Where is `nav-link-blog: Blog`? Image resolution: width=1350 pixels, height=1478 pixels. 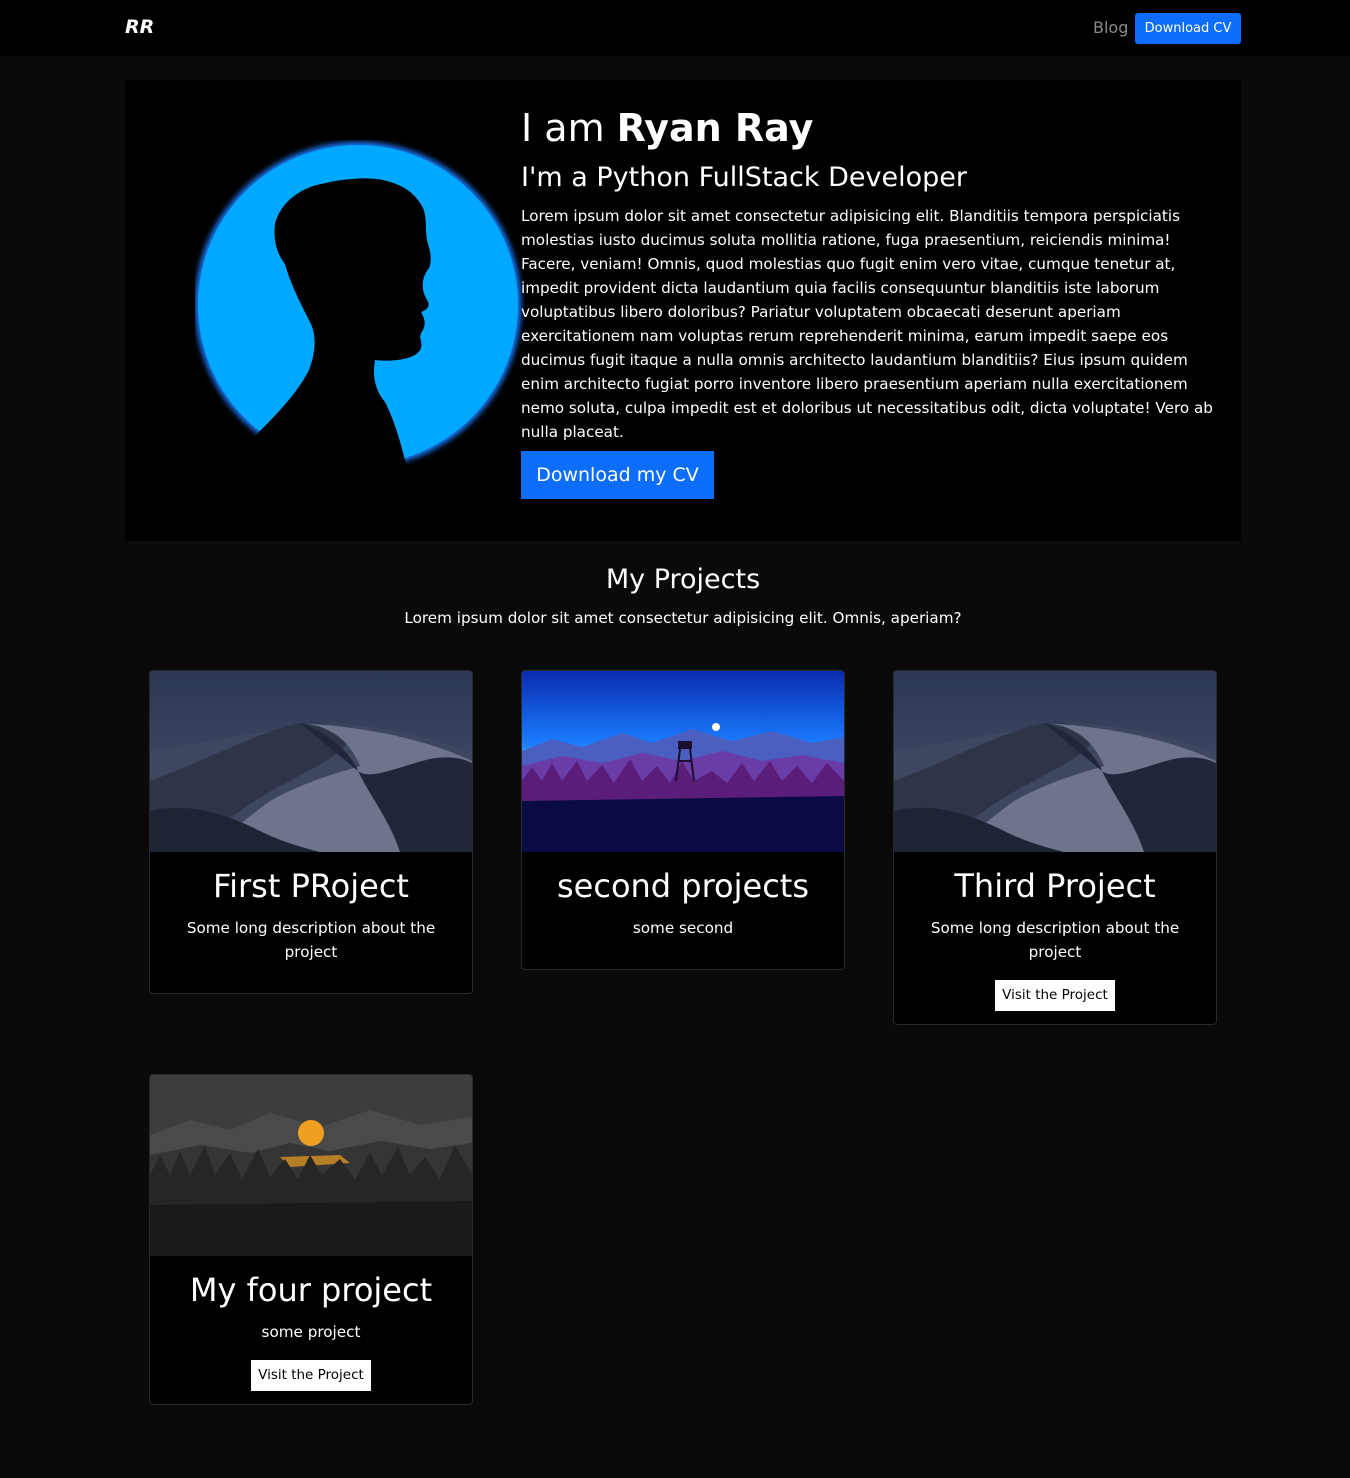 nav-link-blog: Blog is located at coordinates (1110, 27).